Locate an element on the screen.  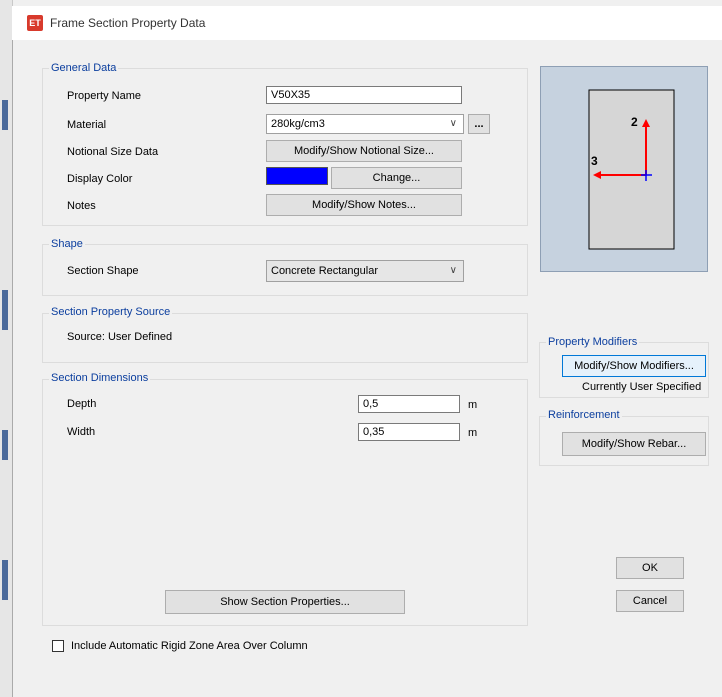
width-input is located at coordinates (409, 432).